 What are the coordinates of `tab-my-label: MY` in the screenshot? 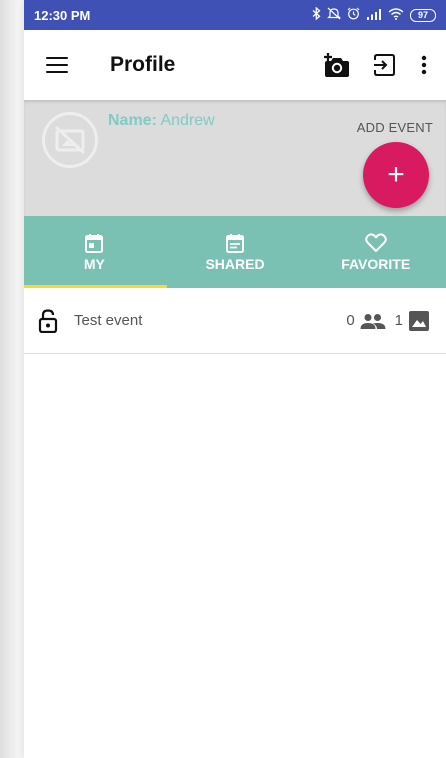 It's located at (94, 264).